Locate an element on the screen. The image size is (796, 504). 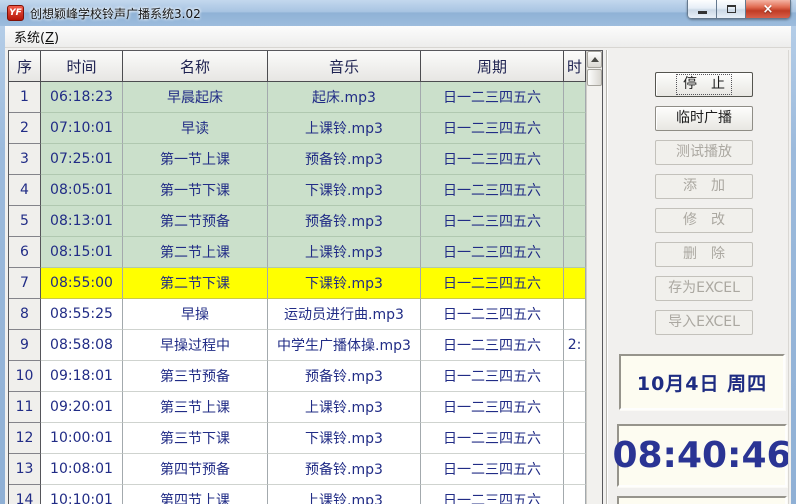
menu-item-system: 系统(Z) is located at coordinates (36, 37).